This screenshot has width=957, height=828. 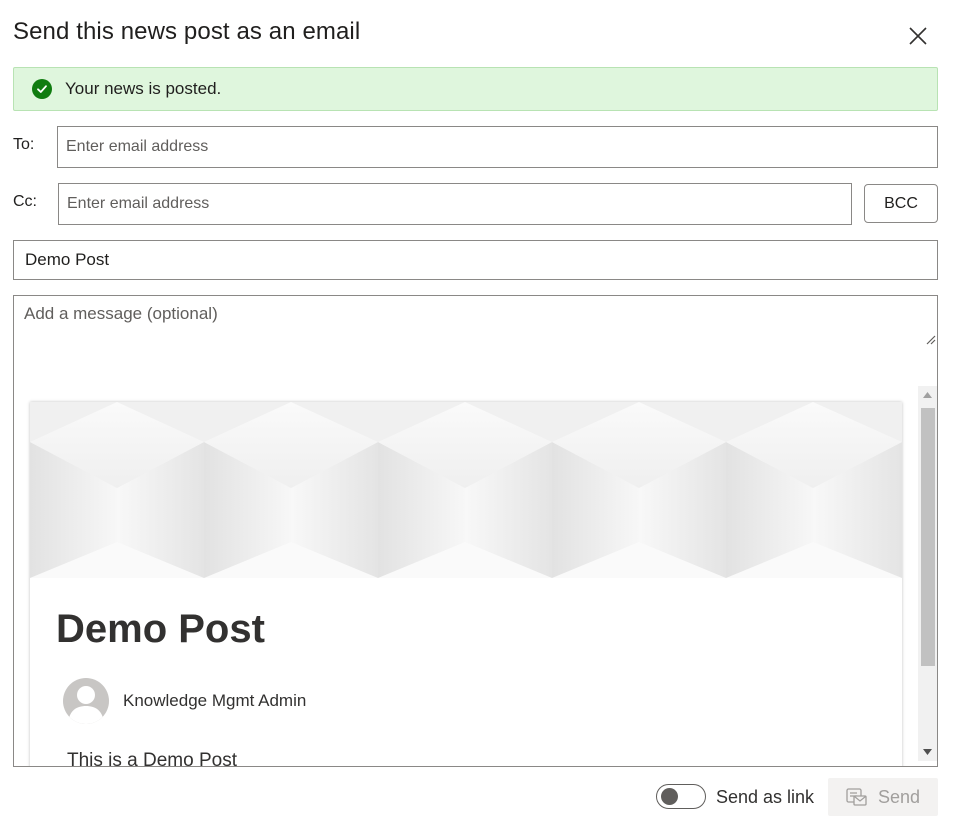 What do you see at coordinates (152, 758) in the screenshot?
I see `post-body-excerpt: This is a Demo Post` at bounding box center [152, 758].